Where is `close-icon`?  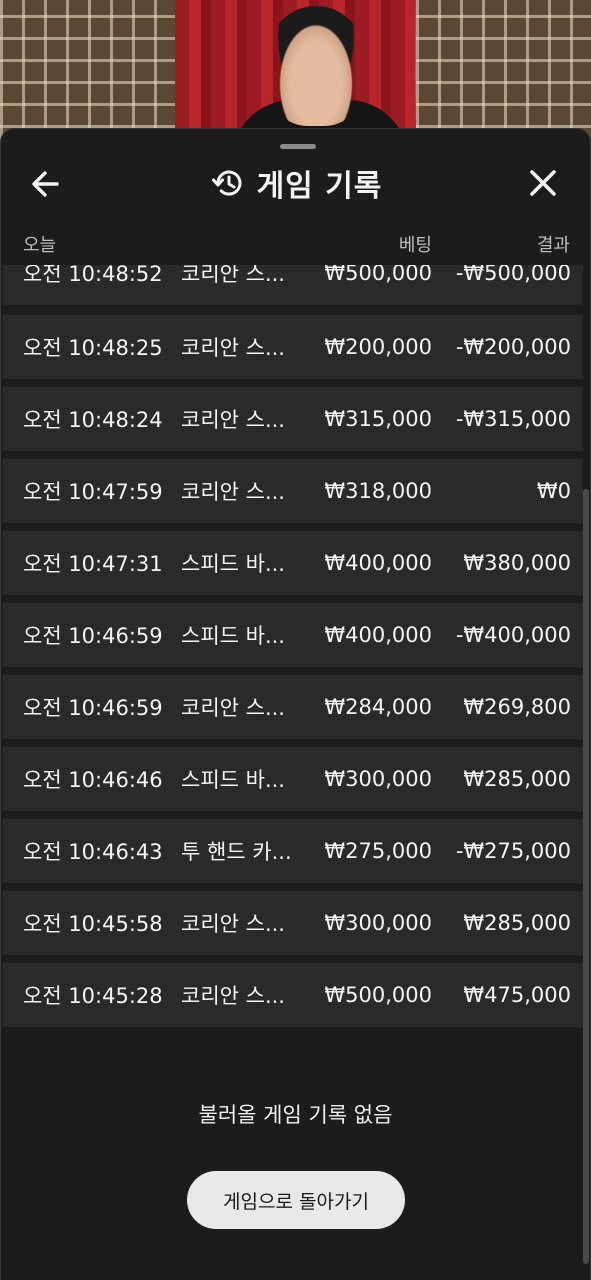 close-icon is located at coordinates (543, 183).